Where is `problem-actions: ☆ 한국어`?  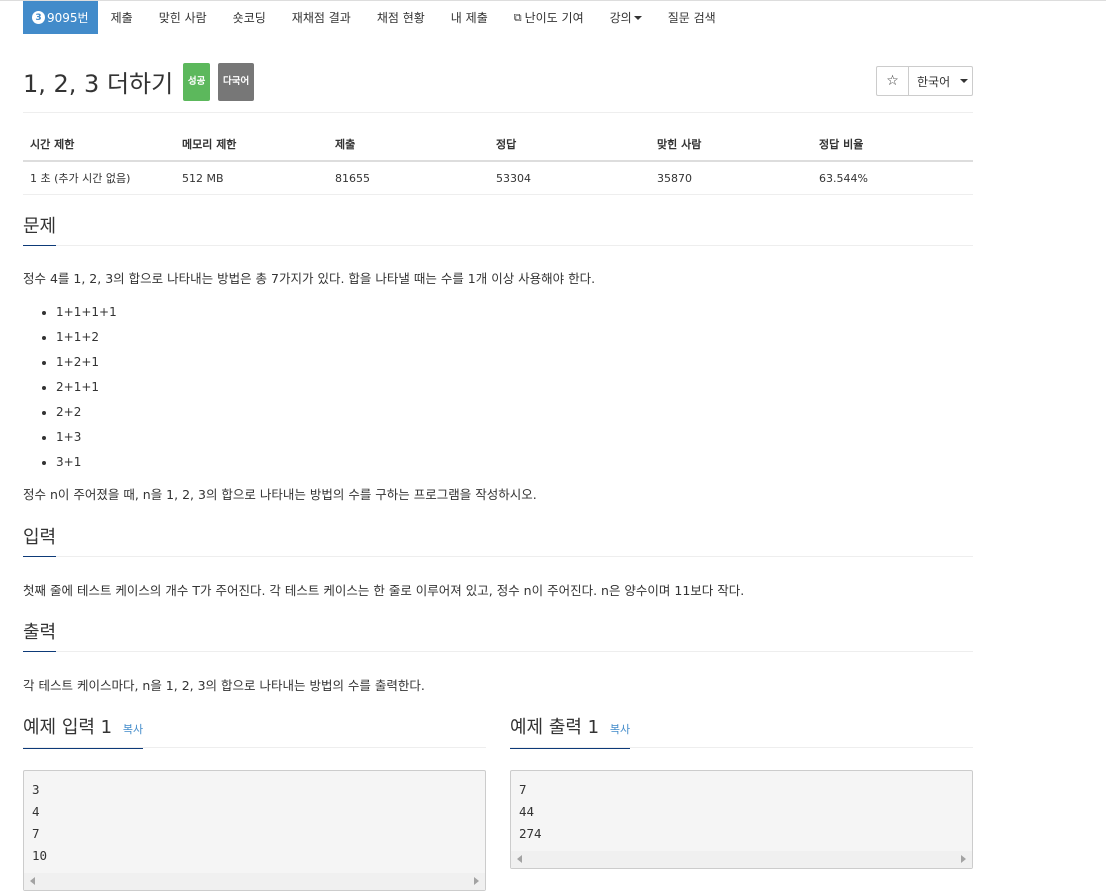
problem-actions: ☆ 한국어 is located at coordinates (924, 81).